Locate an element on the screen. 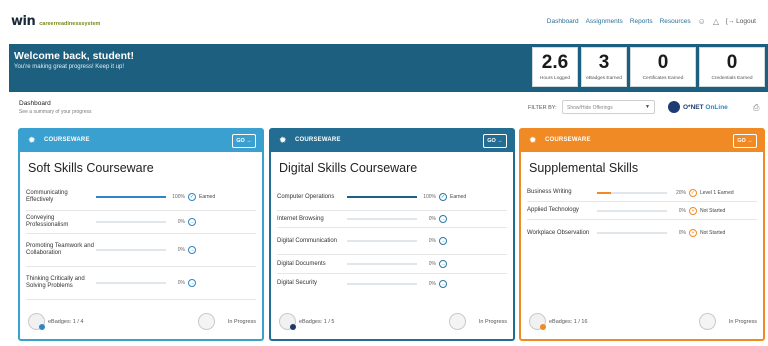 This screenshot has width=768, height=346. skill-row: Communicating Effectively 100% ✓ Earned is located at coordinates (141, 197).